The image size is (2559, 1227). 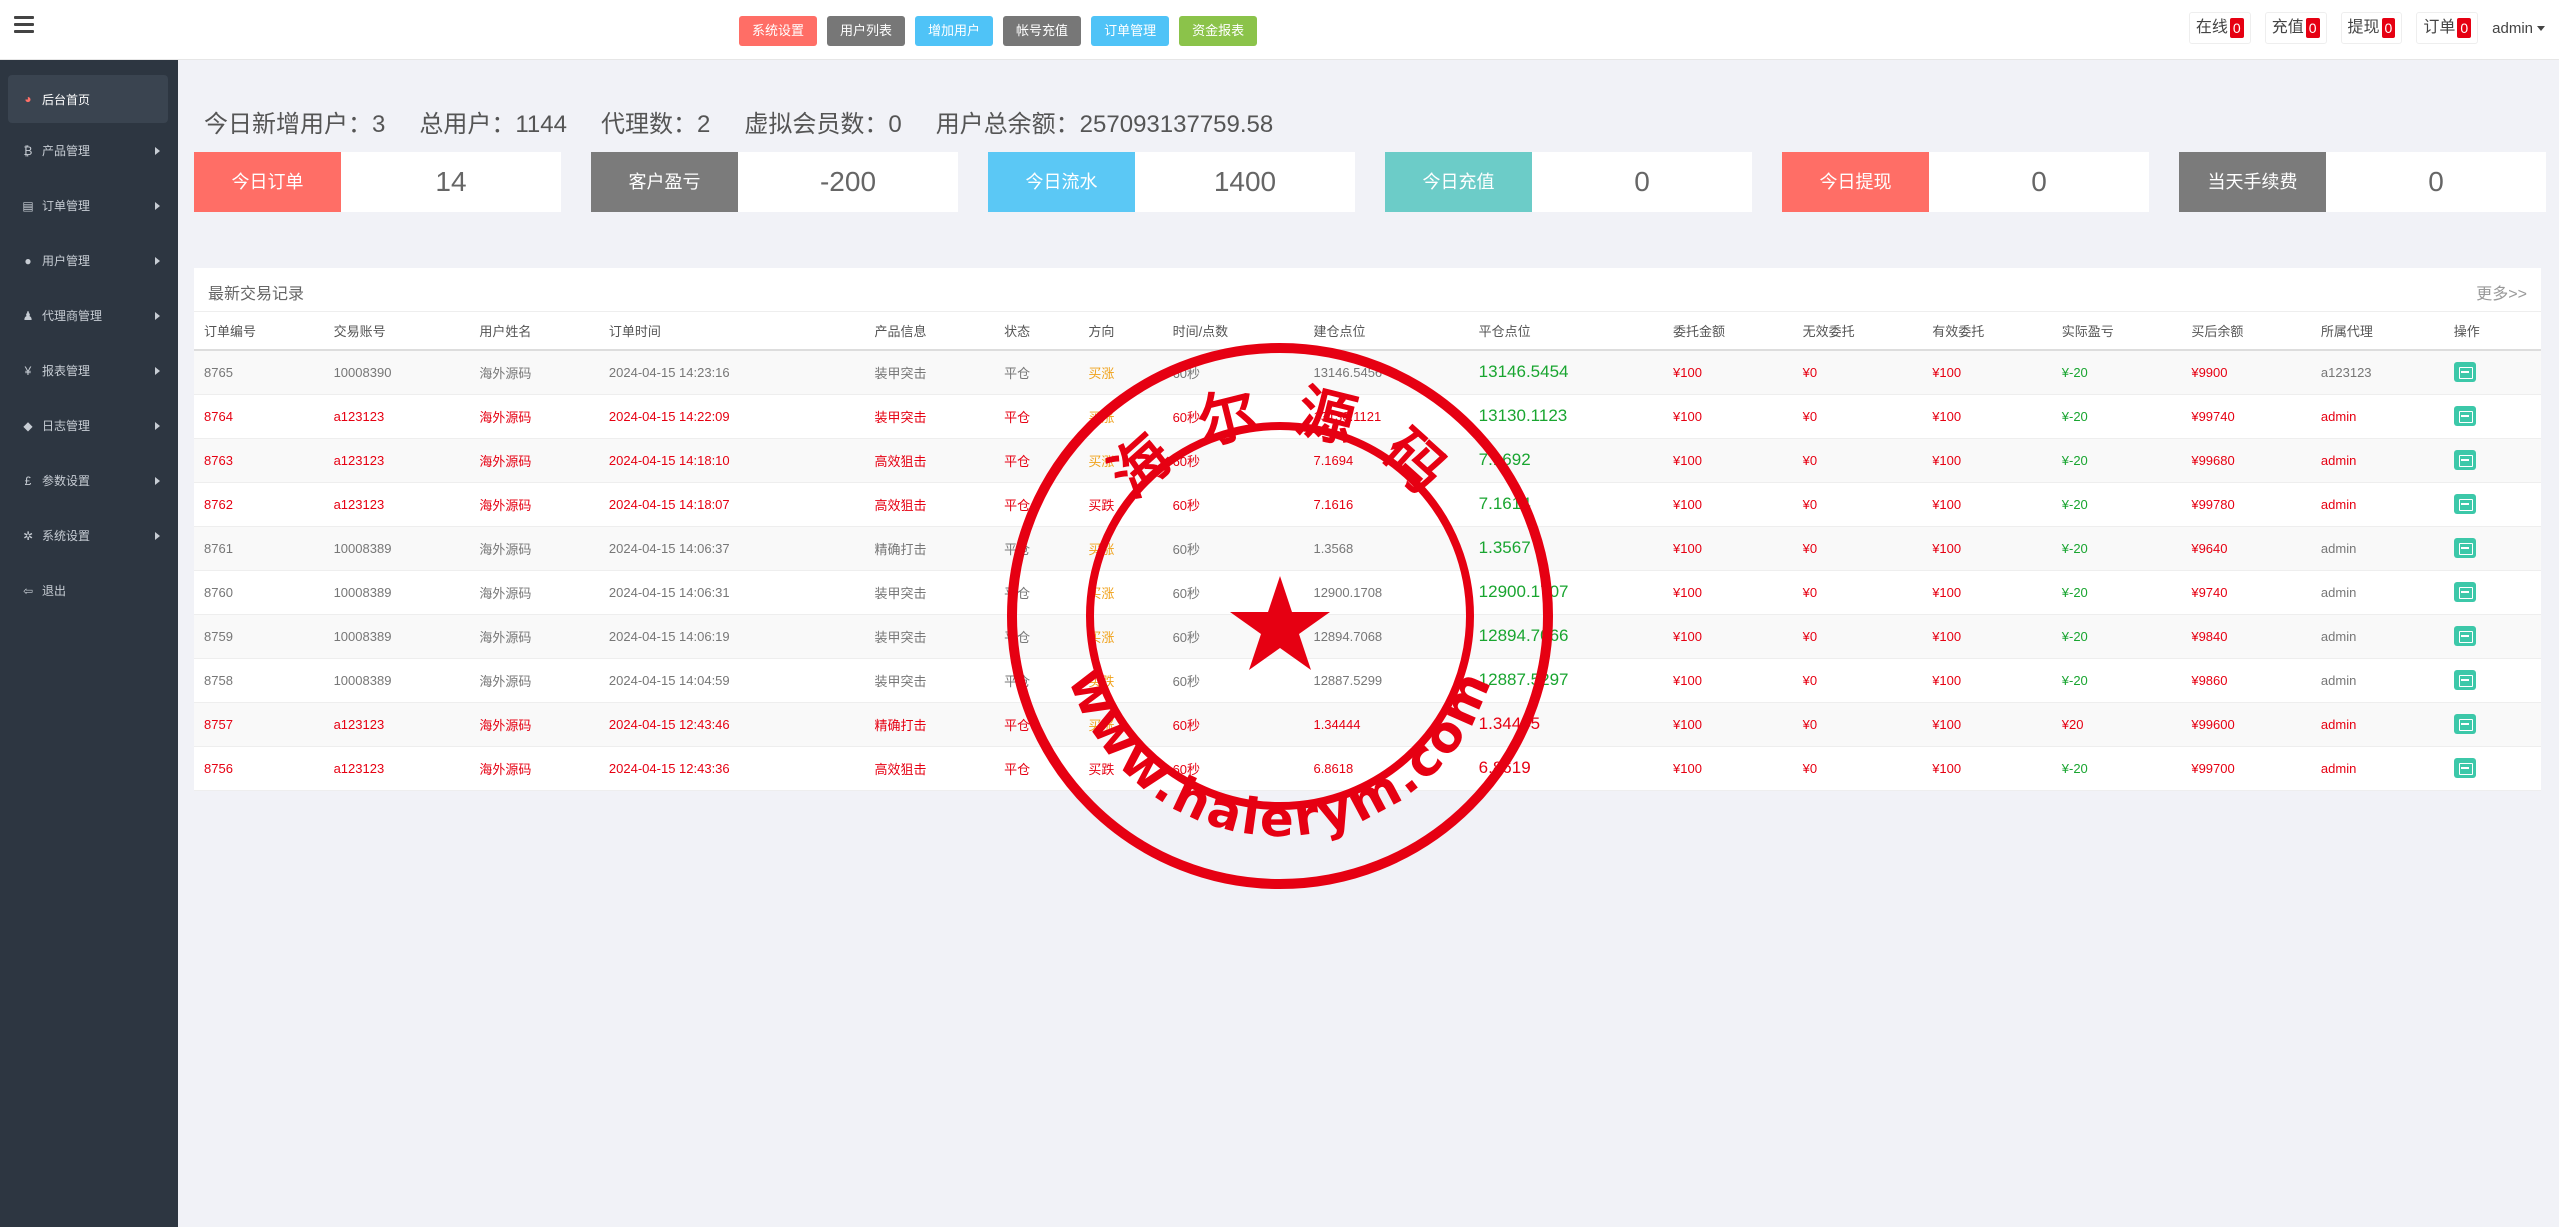 I want to click on chevron-right-icon, so click(x=157, y=535).